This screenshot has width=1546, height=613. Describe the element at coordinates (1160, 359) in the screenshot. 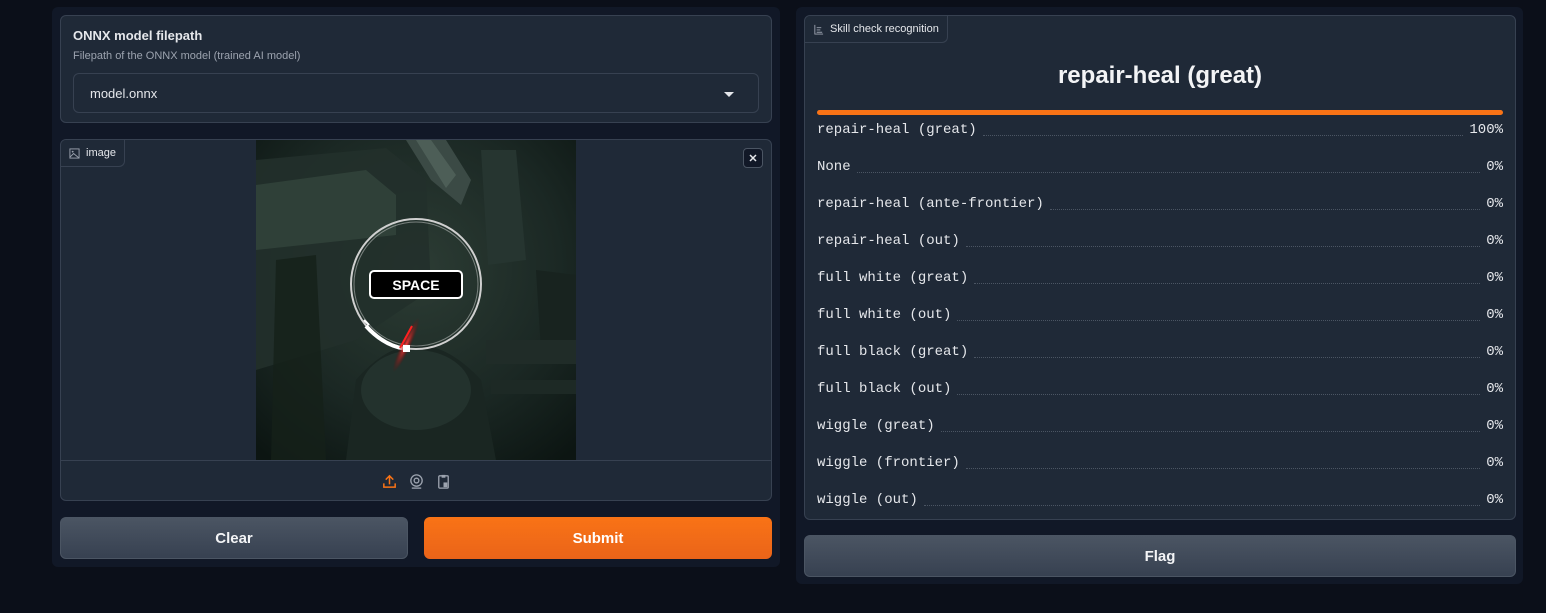

I see `confidence-row: full black (great) 0%` at that location.